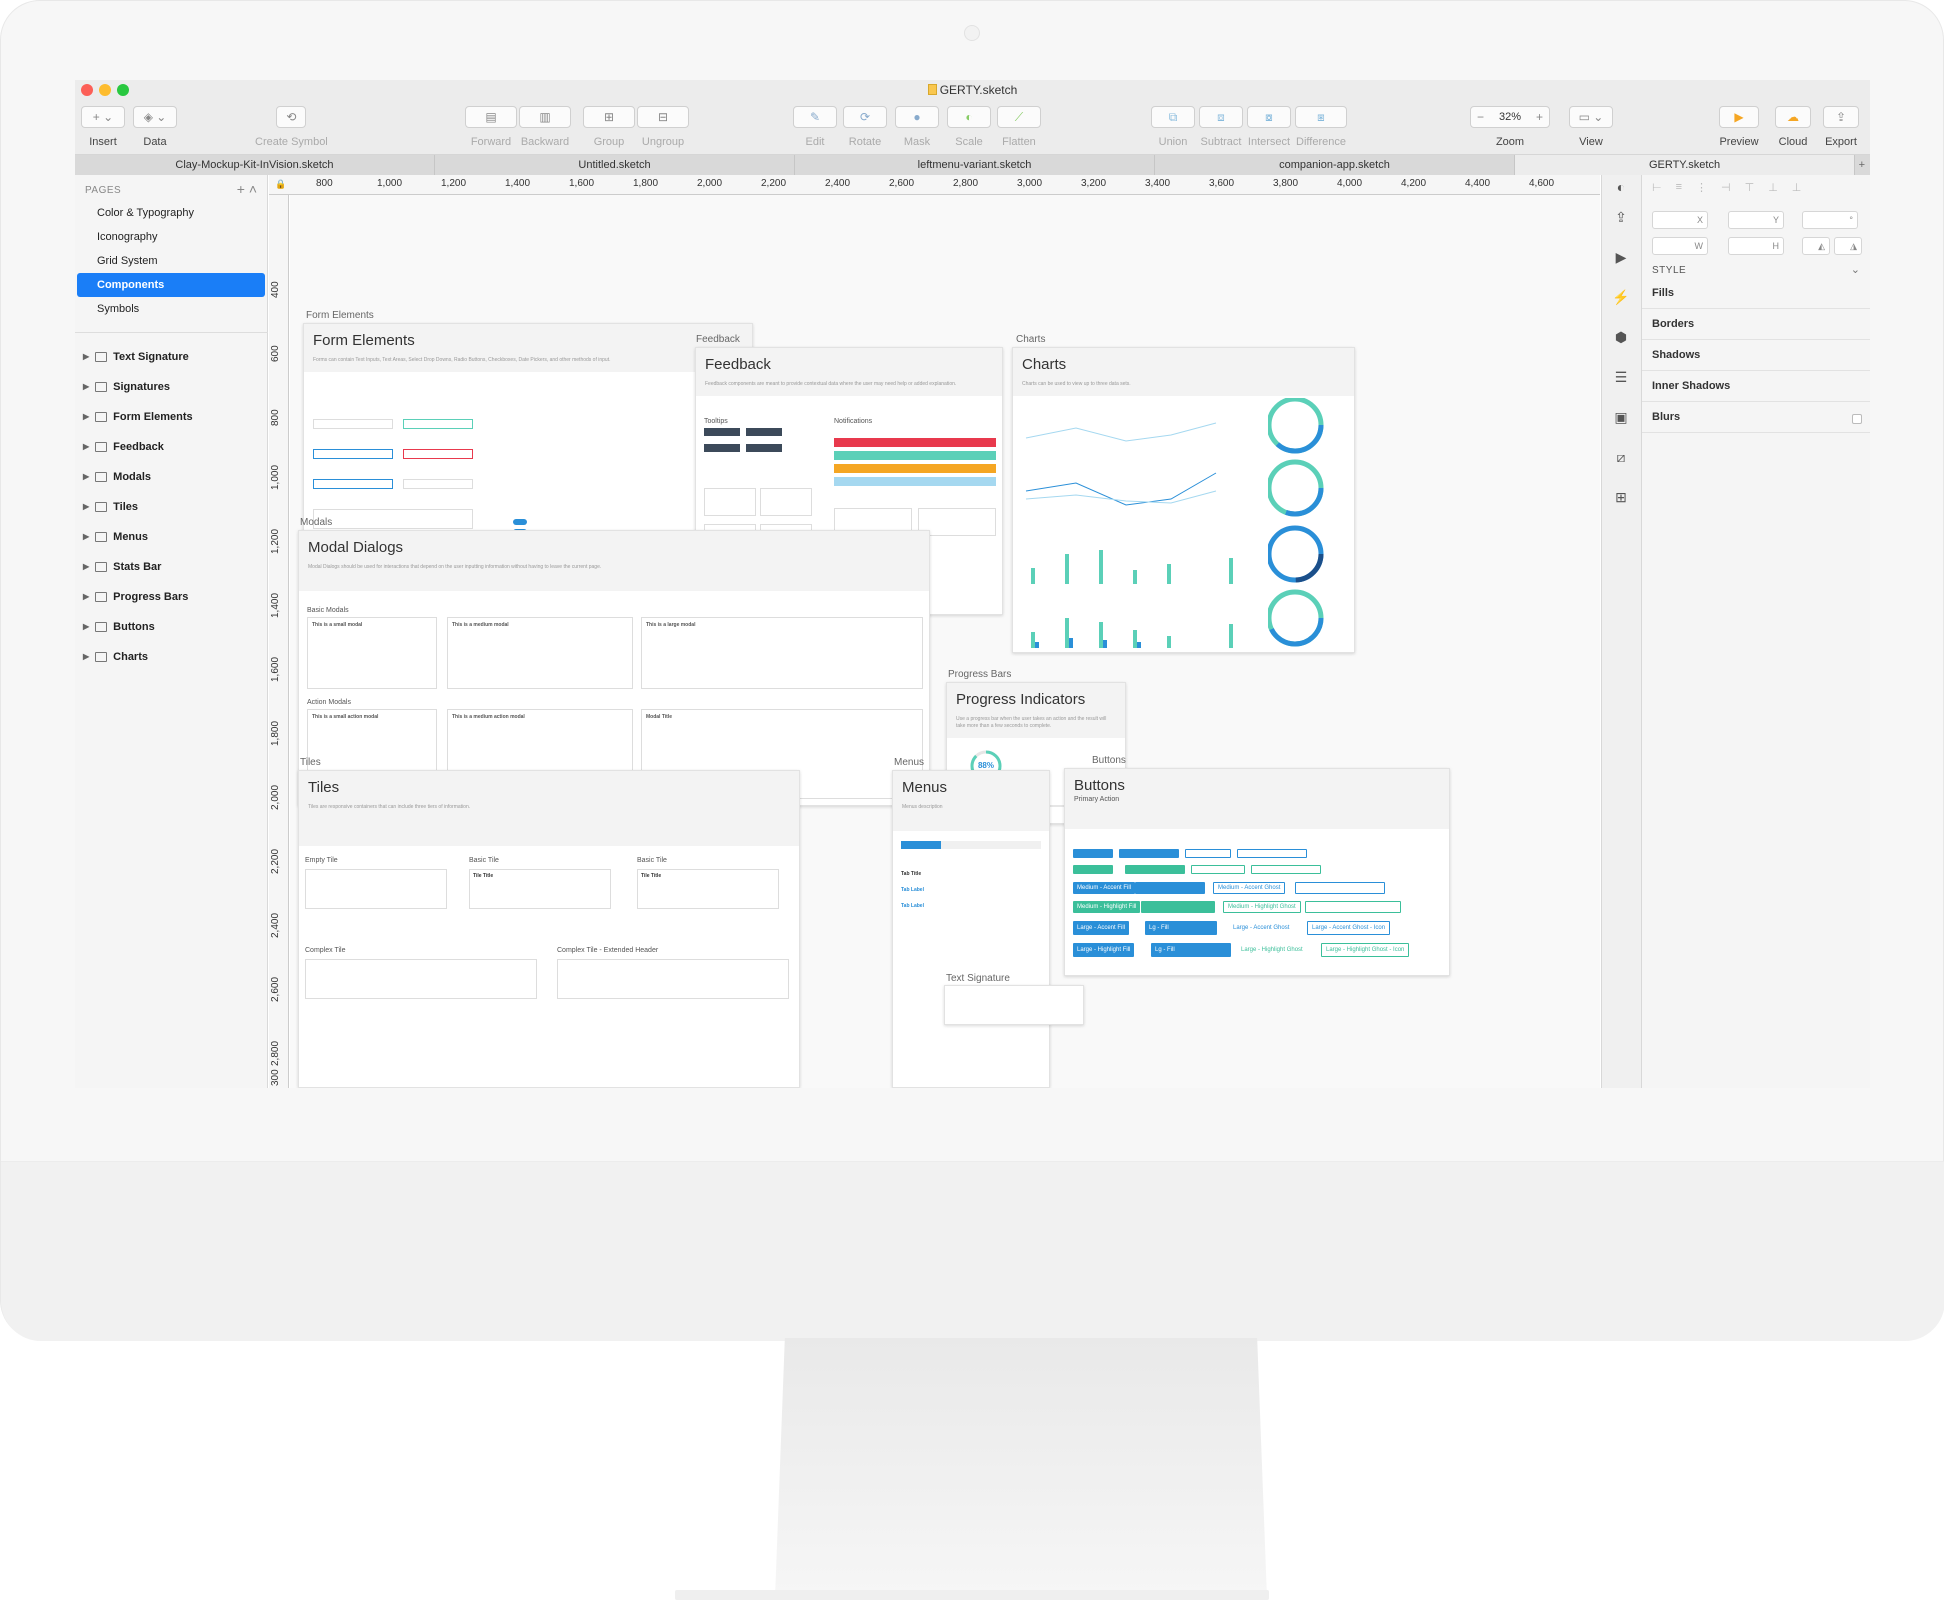 The width and height of the screenshot is (1944, 1609). Describe the element at coordinates (135, 597) in the screenshot. I see `layer-progress-bars: ▶ Progress Bars` at that location.